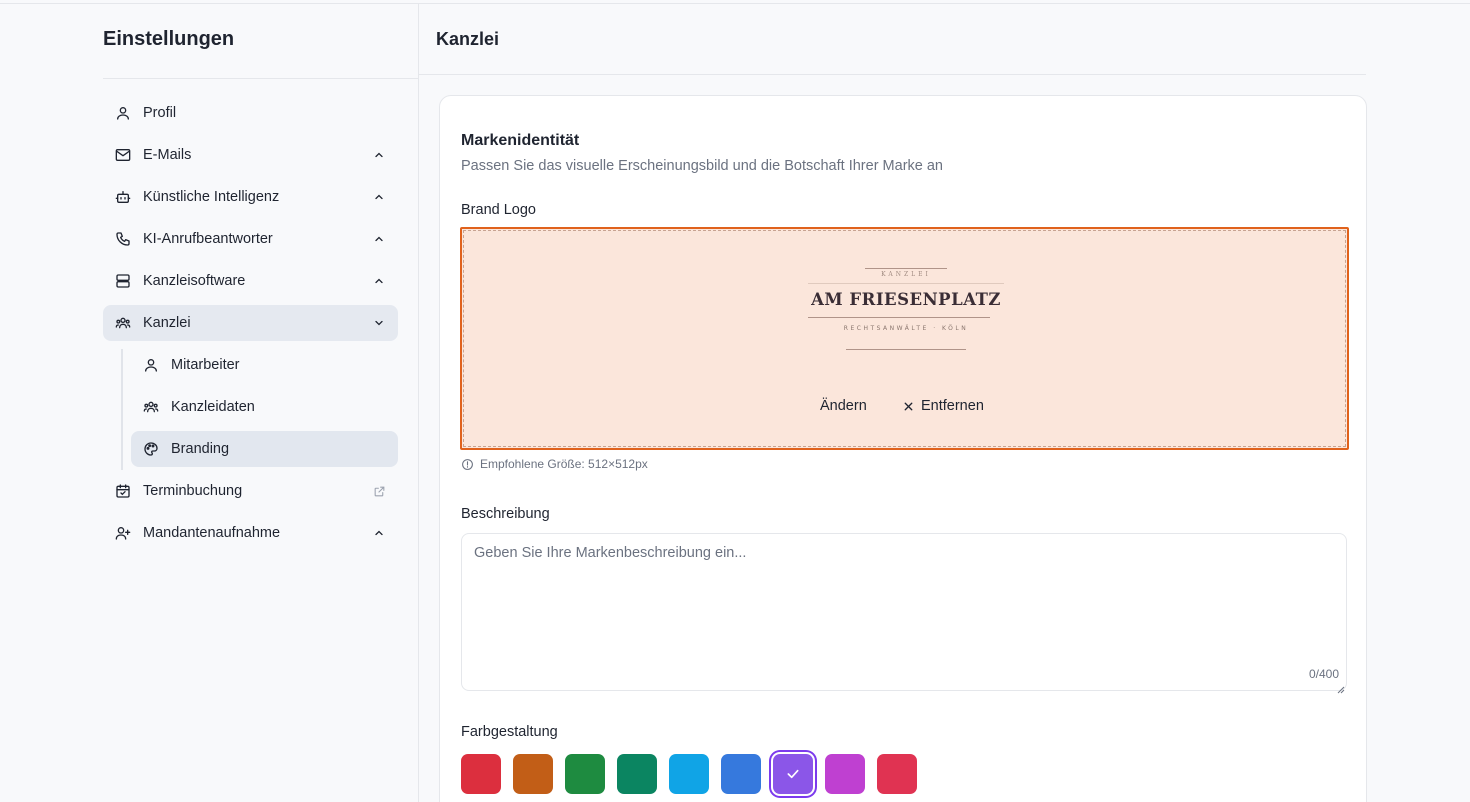 Image resolution: width=1470 pixels, height=802 pixels. Describe the element at coordinates (260, 78) in the screenshot. I see `sidebar-divider` at that location.